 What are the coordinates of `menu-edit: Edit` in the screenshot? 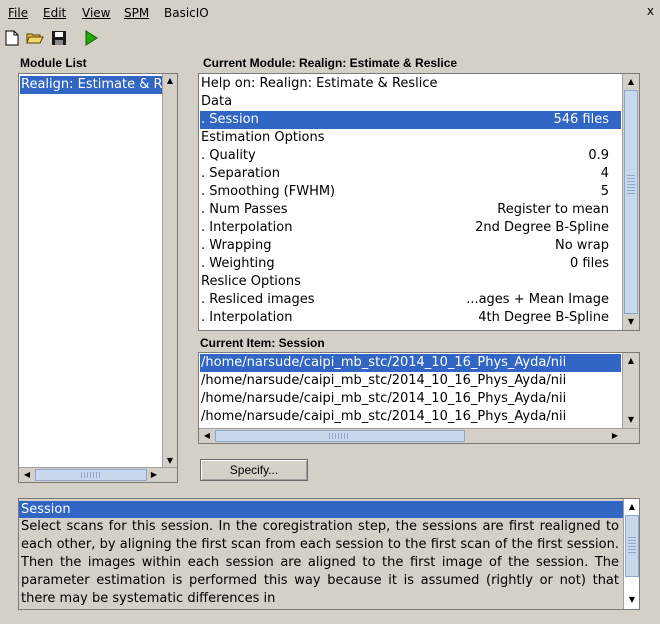 It's located at (54, 13).